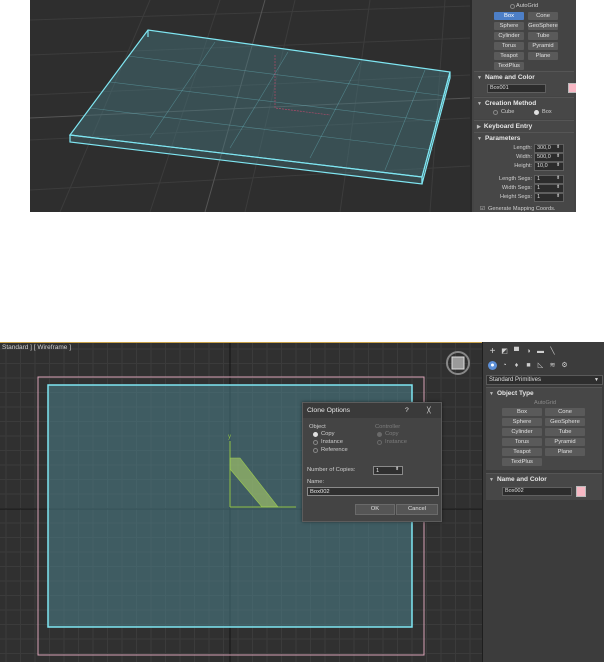 Image resolution: width=604 pixels, height=662 pixels. What do you see at coordinates (509, 77) in the screenshot?
I see `name-color-title: Name and Color` at bounding box center [509, 77].